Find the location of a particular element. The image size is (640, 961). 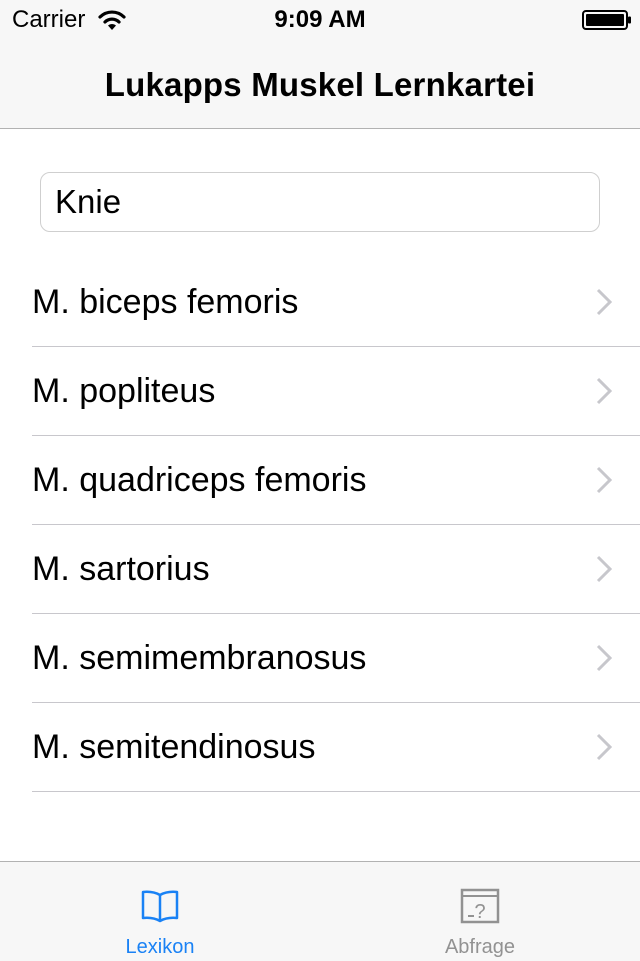

tab-bar: Lexikon ? Abfrage is located at coordinates (320, 911).